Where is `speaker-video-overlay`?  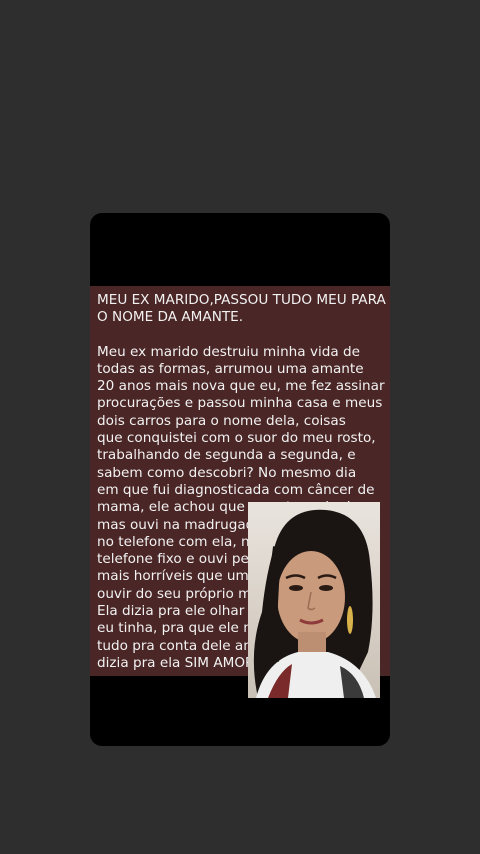
speaker-video-overlay is located at coordinates (314, 600).